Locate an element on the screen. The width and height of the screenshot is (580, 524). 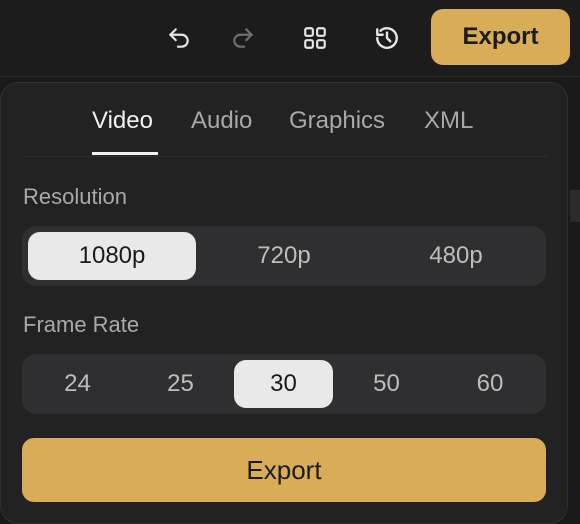
history-button is located at coordinates (387, 38).